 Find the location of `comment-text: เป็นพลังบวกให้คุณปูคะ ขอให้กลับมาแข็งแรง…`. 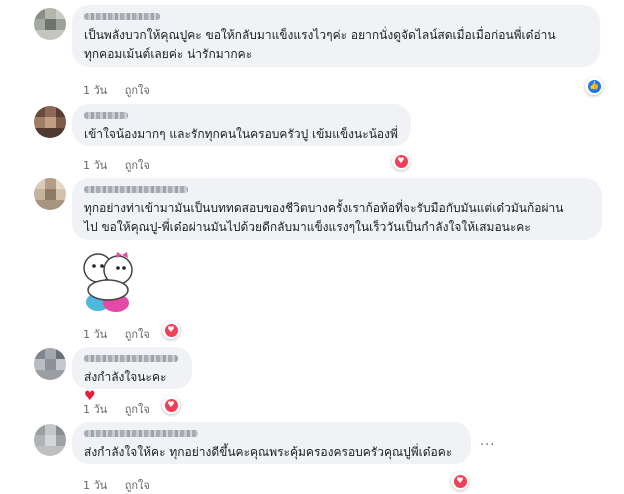

comment-text: เป็นพลังบวกให้คุณปูคะ ขอให้กลับมาแข็งแรง… is located at coordinates (320, 44).